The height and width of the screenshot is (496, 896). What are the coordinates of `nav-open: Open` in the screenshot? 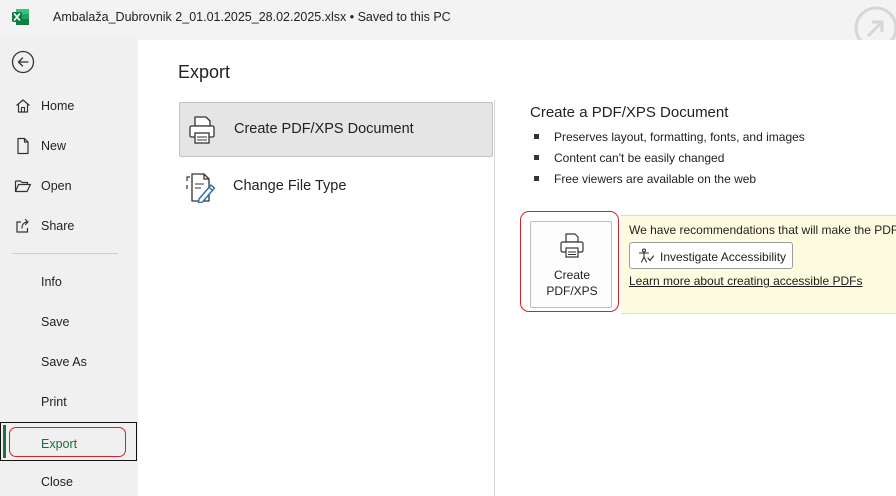 It's located at (69, 186).